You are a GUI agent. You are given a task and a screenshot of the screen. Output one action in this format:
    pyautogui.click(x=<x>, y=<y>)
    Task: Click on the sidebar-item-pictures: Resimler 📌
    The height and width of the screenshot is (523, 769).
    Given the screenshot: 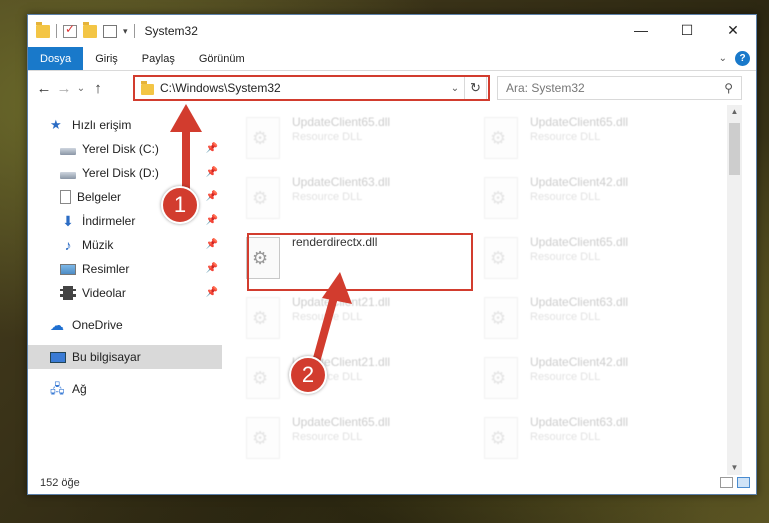 What is the action you would take?
    pyautogui.click(x=125, y=269)
    